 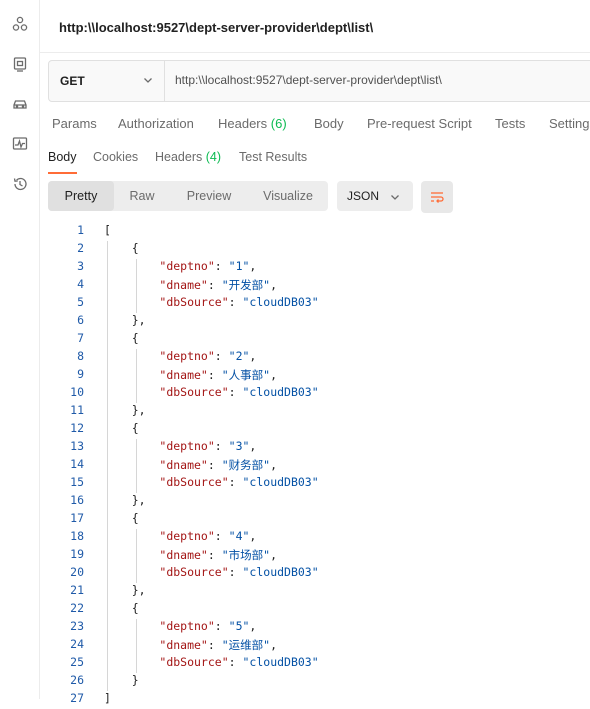 I want to click on code-text: "deptno": "3",, so click(x=208, y=446).